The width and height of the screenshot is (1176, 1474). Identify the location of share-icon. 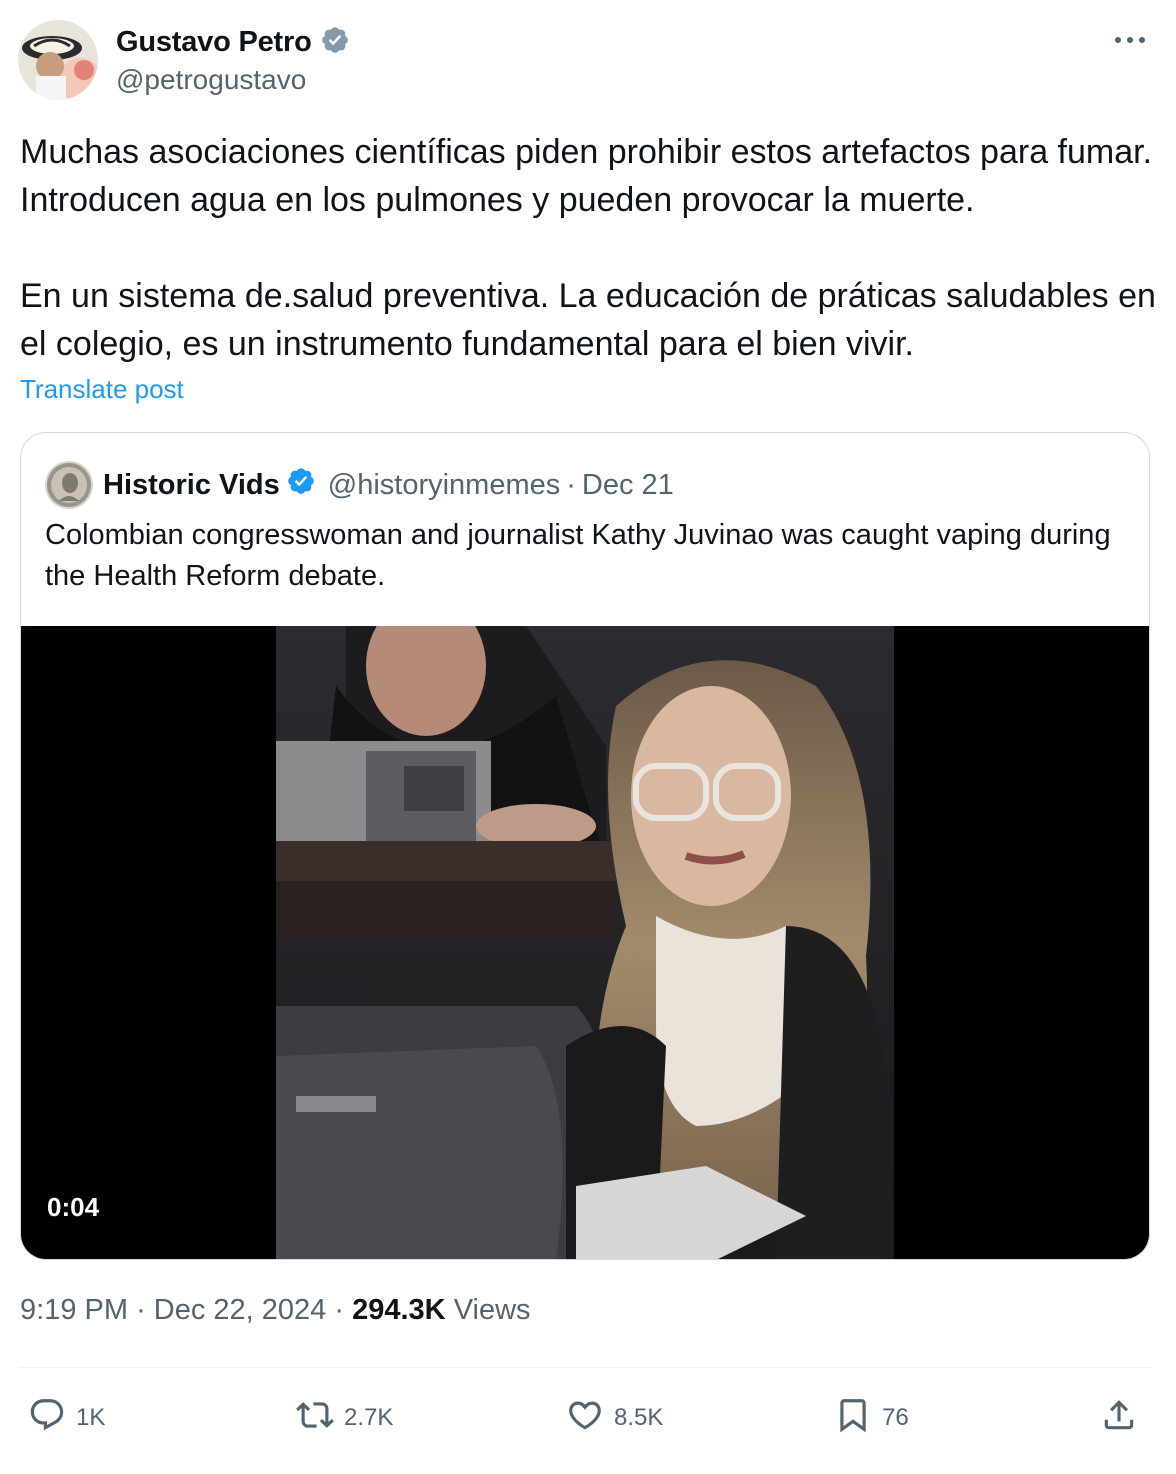
(1119, 1418).